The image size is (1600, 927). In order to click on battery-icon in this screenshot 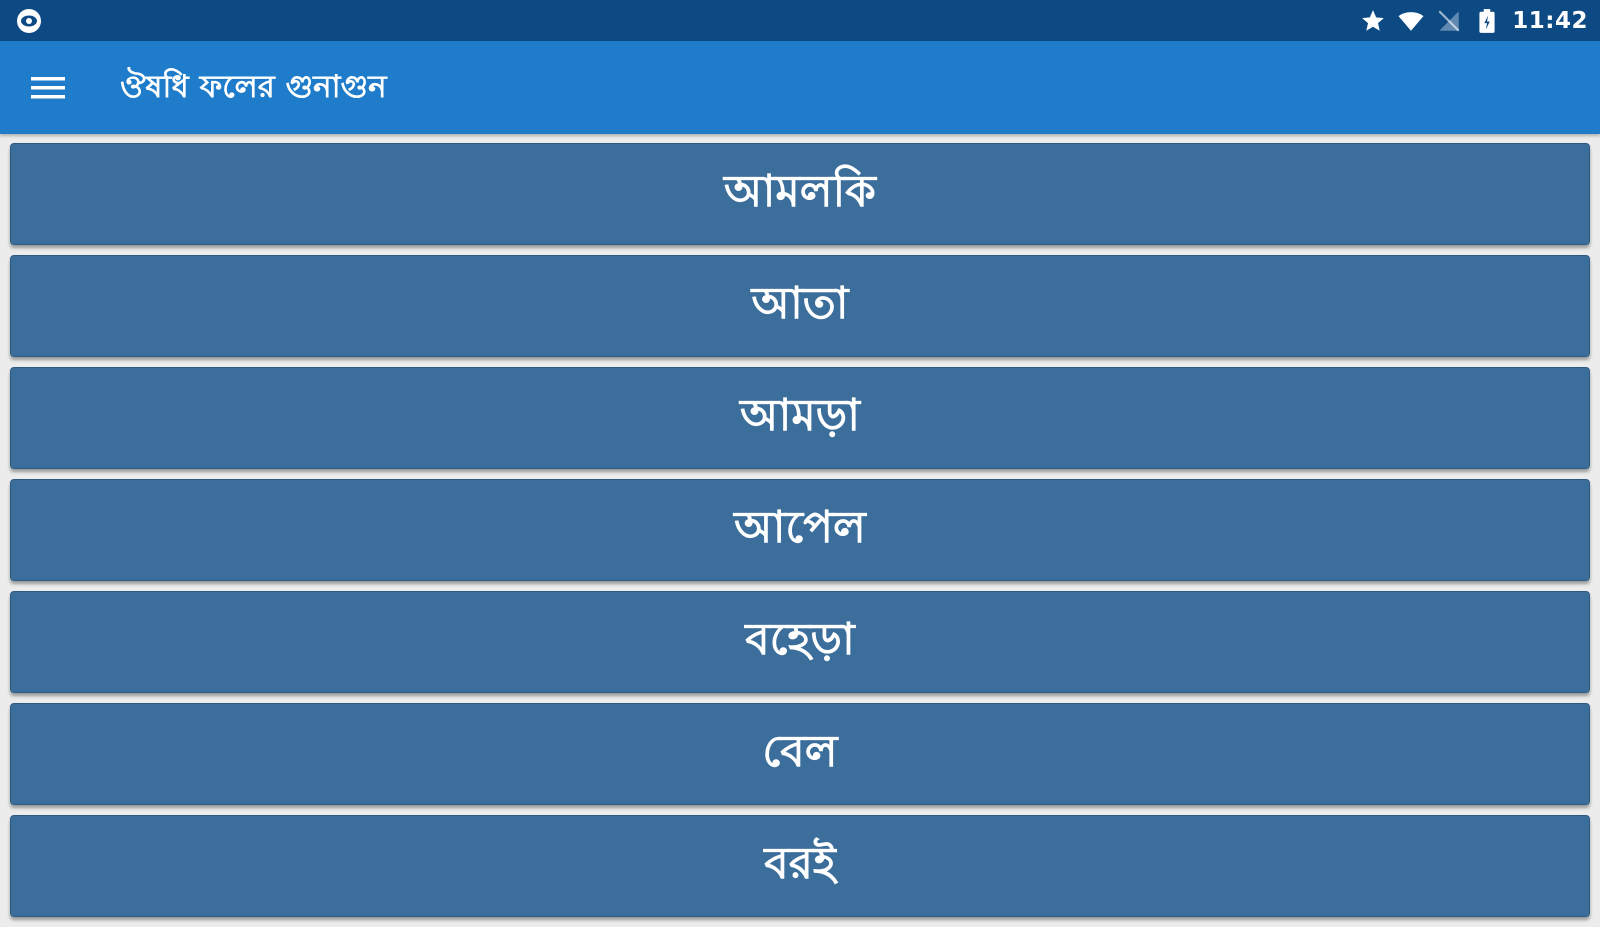, I will do `click(1487, 20)`.